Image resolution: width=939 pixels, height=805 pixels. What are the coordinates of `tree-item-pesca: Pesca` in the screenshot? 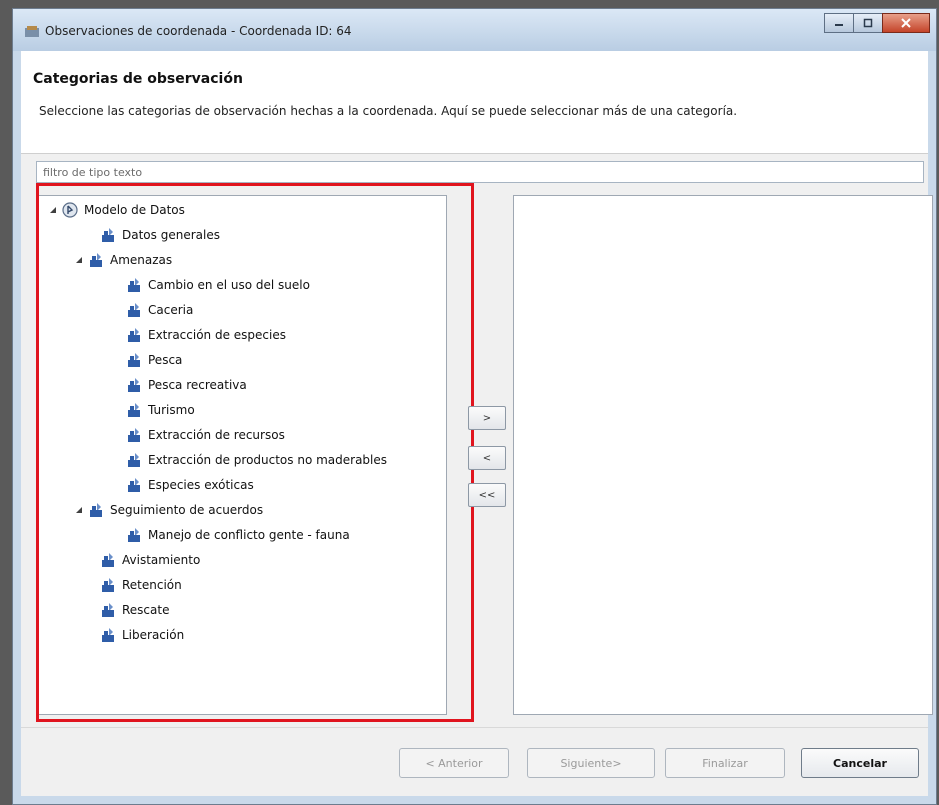 It's located at (154, 360).